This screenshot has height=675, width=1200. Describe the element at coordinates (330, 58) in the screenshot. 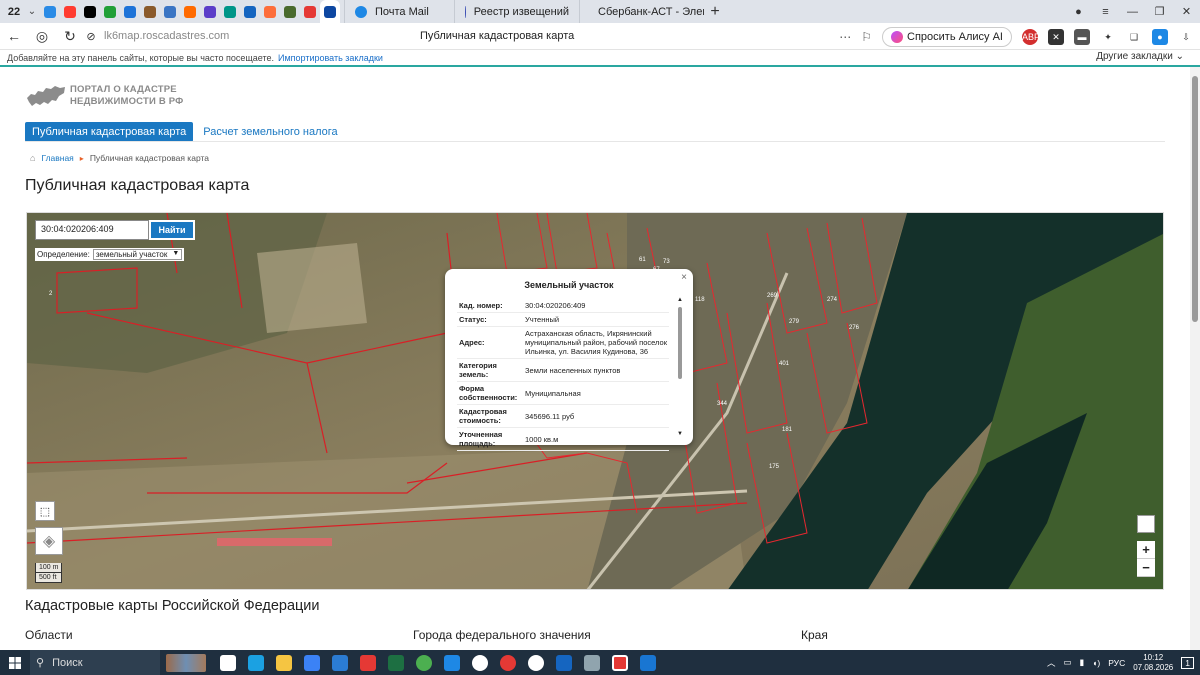

I see `import-bookmarks-link: Импортировать закладки` at that location.